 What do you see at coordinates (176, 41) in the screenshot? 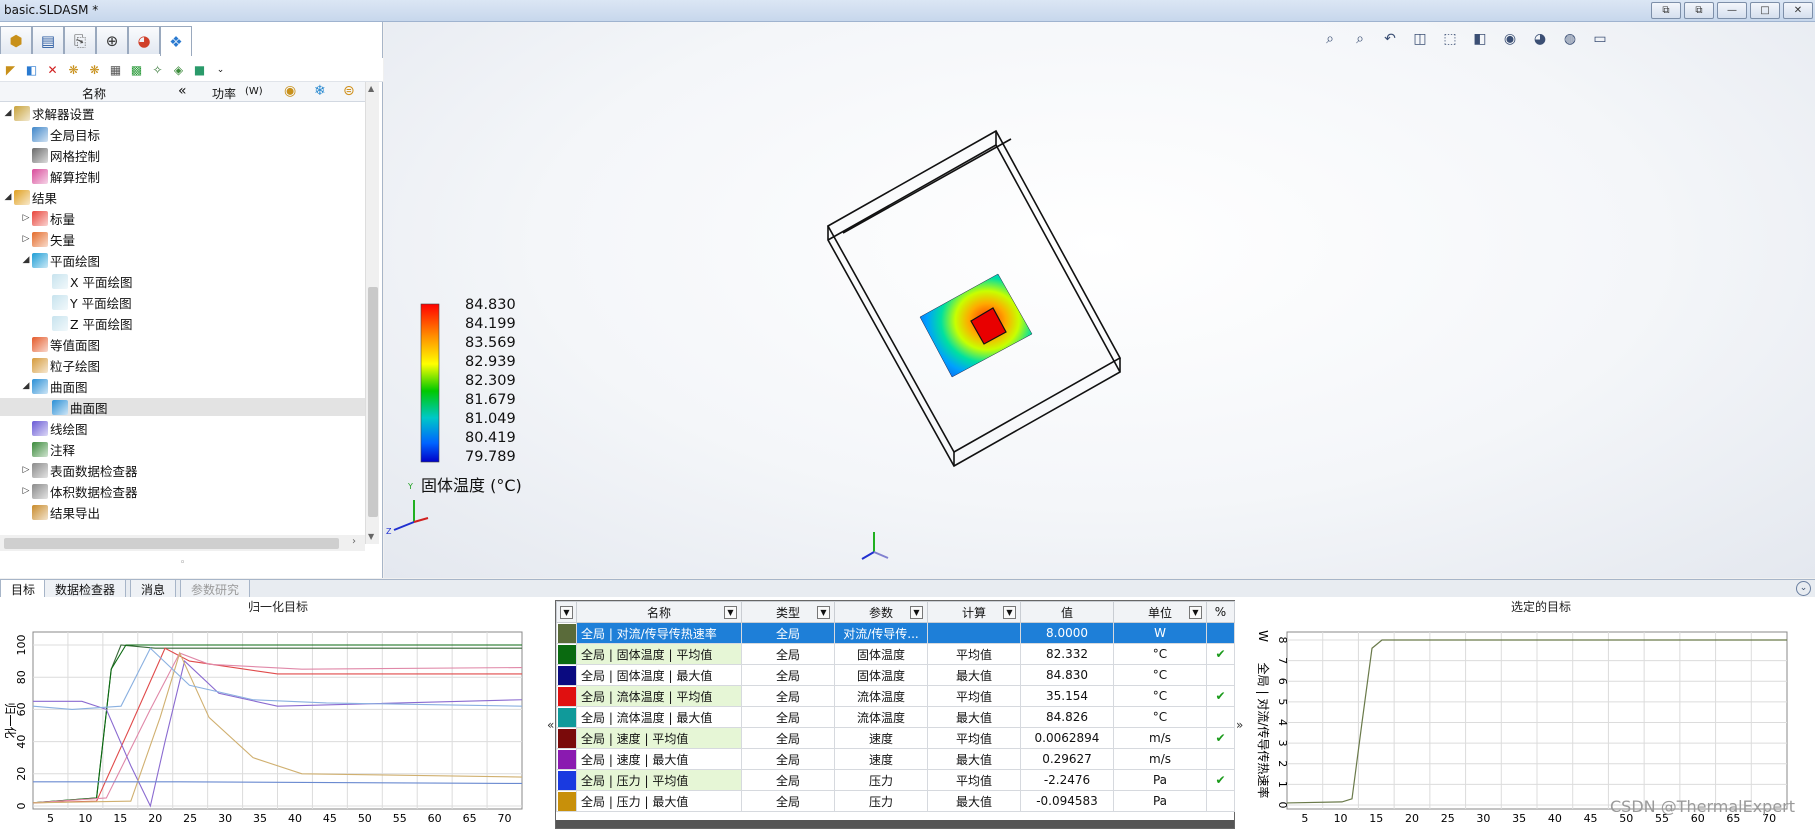
I see `flow-simulation-tab-icon: ❖` at bounding box center [176, 41].